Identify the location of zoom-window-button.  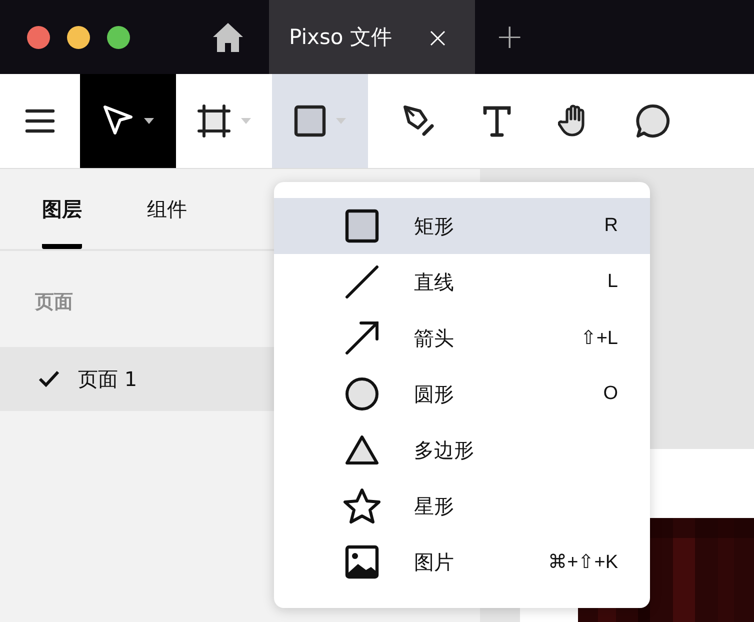
(118, 37).